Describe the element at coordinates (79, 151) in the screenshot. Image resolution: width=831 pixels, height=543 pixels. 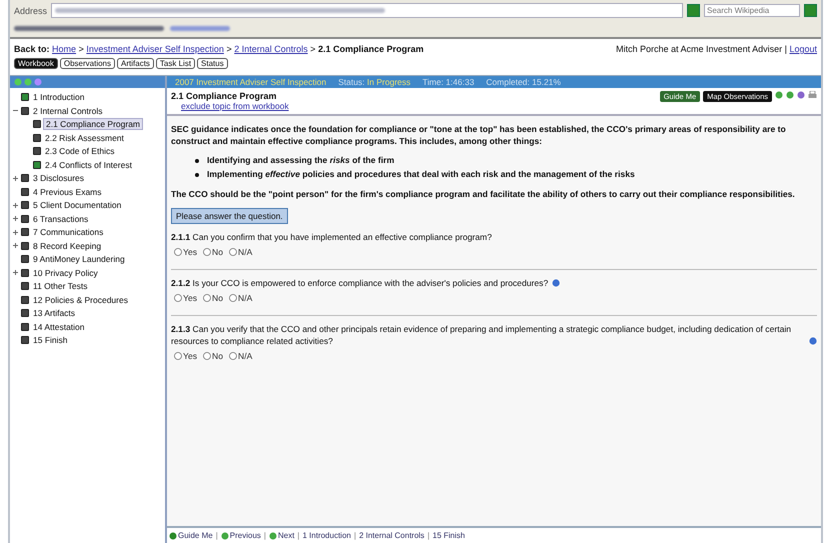
I see `tree-item: 2.3 Code of Ethics` at that location.